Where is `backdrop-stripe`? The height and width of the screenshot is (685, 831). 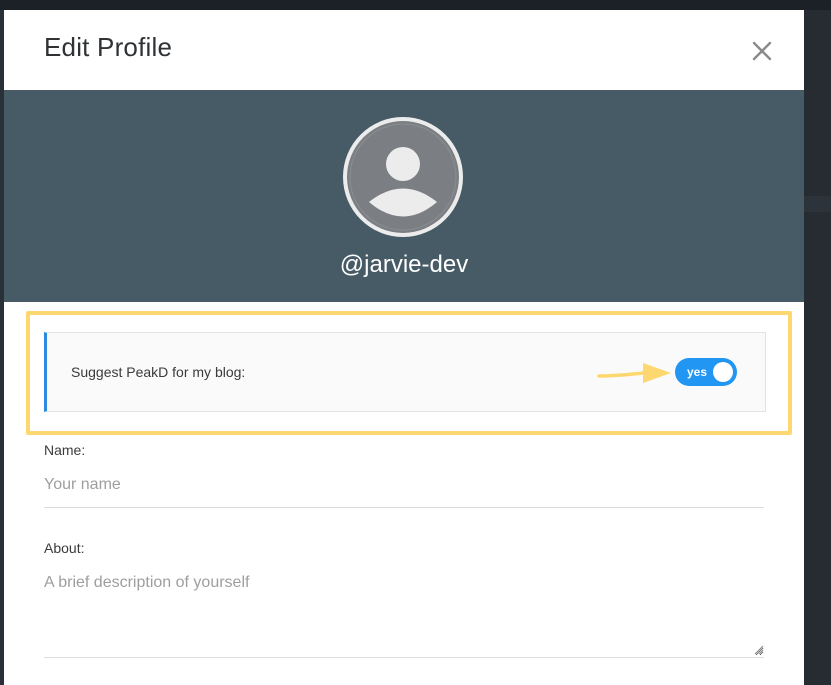 backdrop-stripe is located at coordinates (817, 204).